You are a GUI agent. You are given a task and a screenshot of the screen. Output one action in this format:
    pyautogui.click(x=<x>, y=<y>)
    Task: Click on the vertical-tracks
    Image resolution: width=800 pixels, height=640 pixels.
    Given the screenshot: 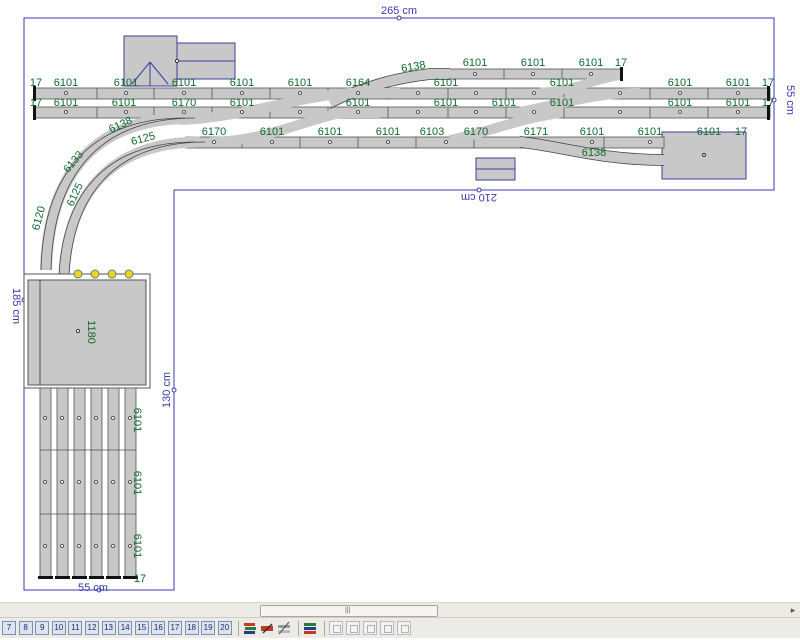 What is the action you would take?
    pyautogui.click(x=88, y=483)
    